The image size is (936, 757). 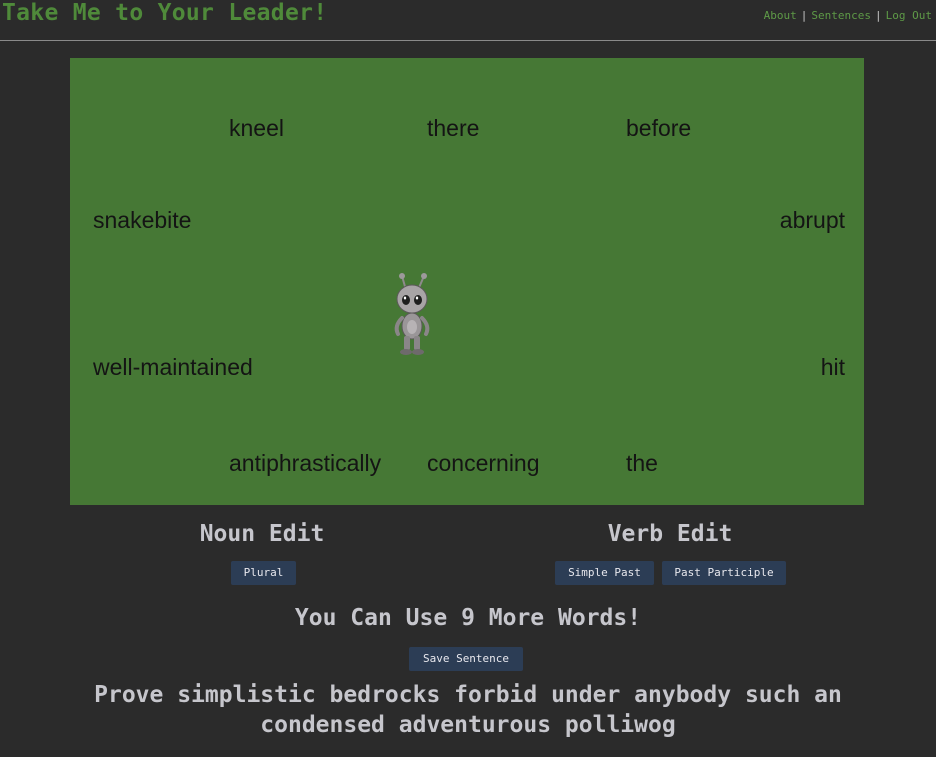 I want to click on plural-button: Plural, so click(x=263, y=573).